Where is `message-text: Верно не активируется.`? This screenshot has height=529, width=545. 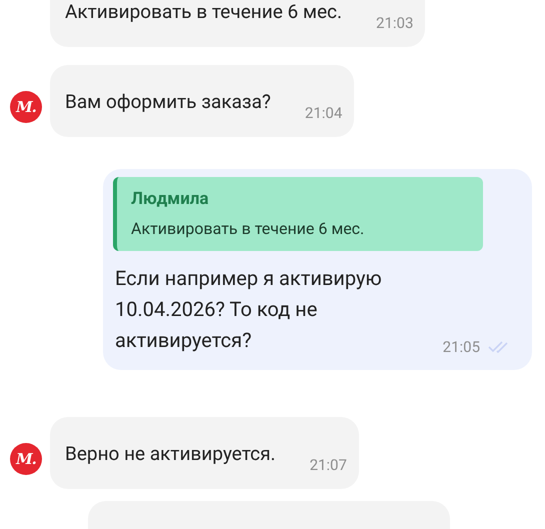
message-text: Верно не активируется. is located at coordinates (170, 454).